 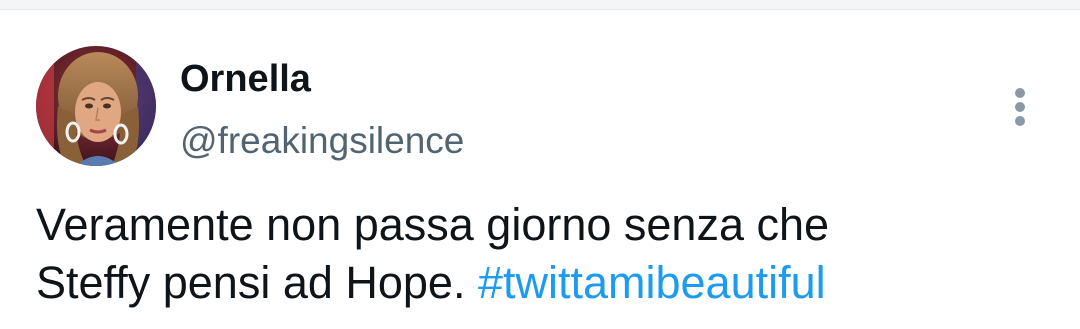 I want to click on author-display-name: Ornella, so click(x=245, y=79).